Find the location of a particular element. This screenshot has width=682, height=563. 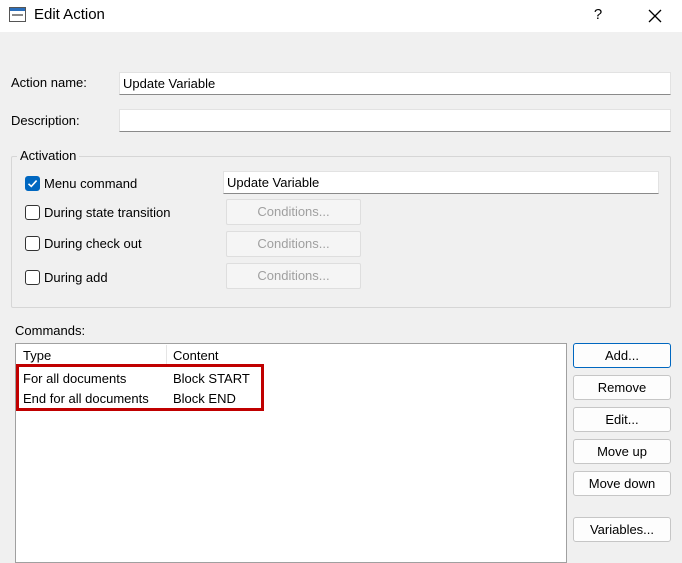

check-out-label: During check out is located at coordinates (93, 243).